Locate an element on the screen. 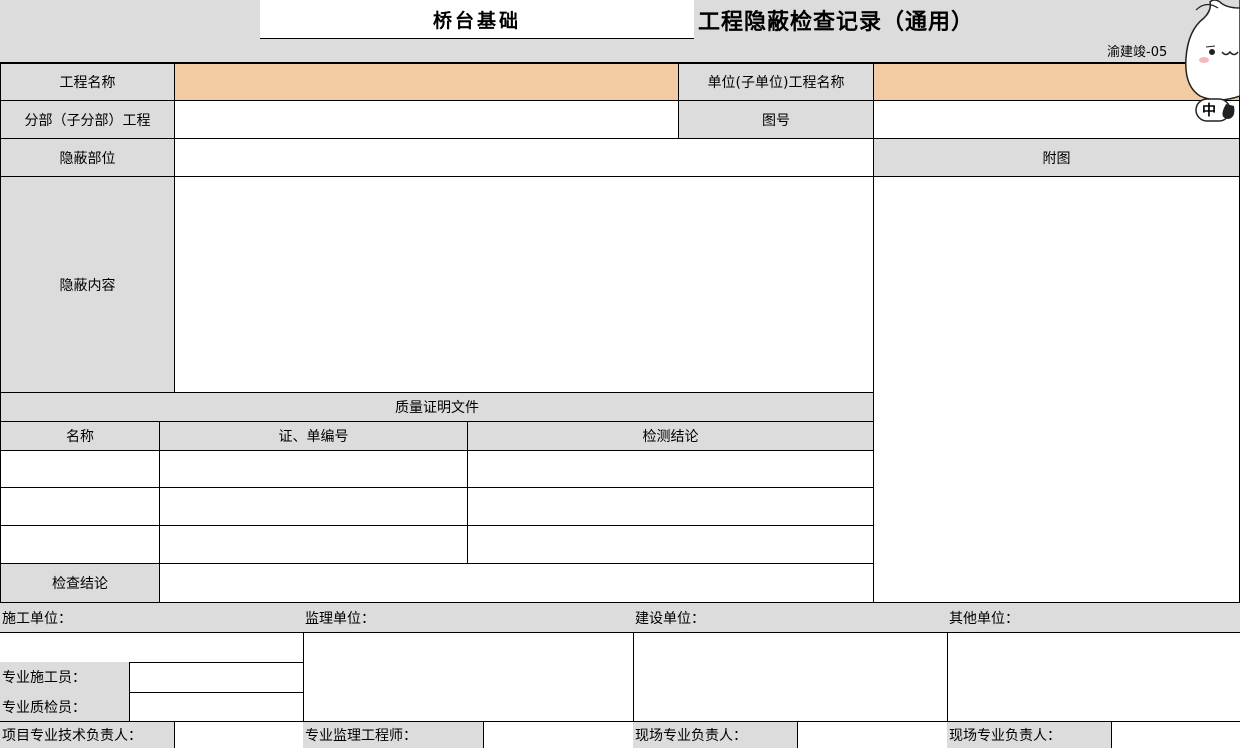  quality-row2-name is located at coordinates (80, 506).